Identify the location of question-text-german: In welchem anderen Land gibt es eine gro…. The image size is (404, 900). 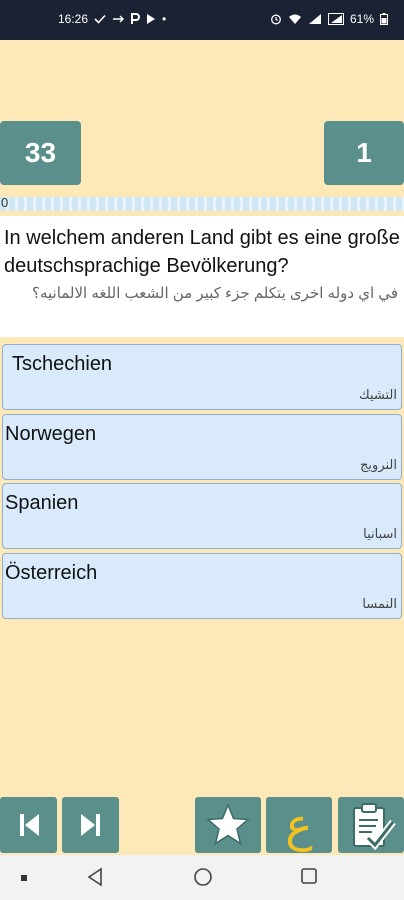
(202, 252).